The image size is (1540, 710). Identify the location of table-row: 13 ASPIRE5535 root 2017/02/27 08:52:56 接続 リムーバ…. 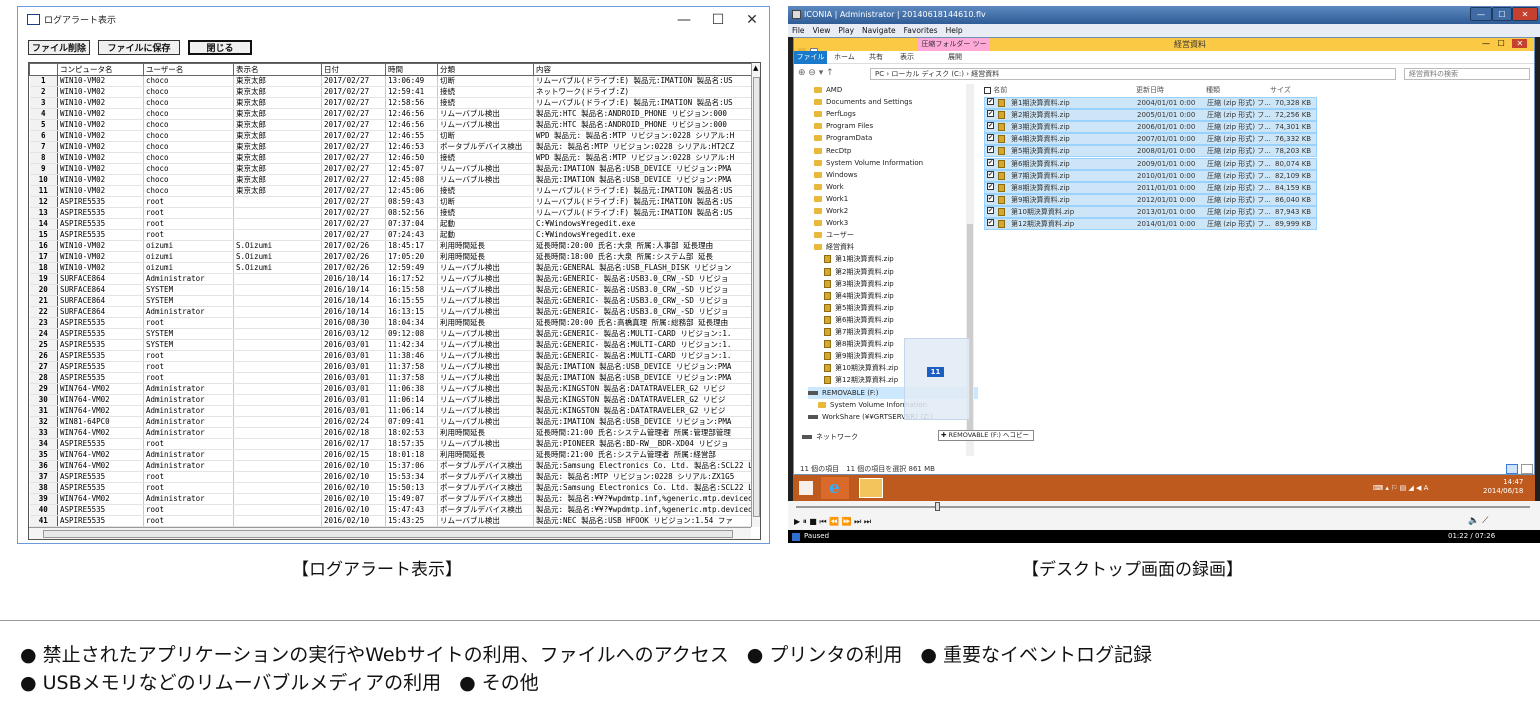
(390, 213).